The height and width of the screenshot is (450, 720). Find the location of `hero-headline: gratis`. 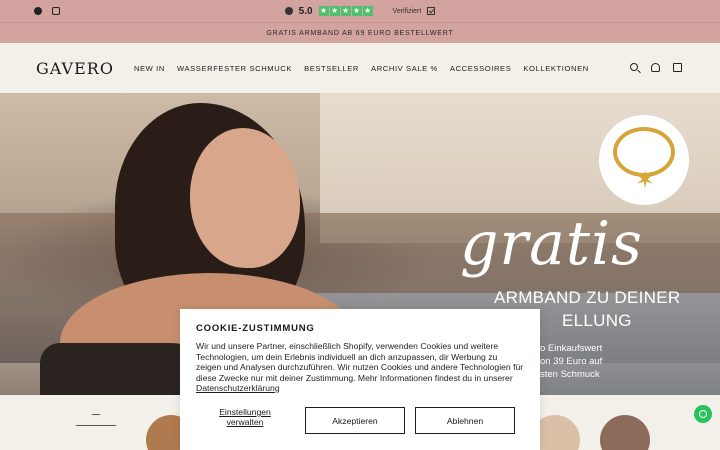

hero-headline: gratis is located at coordinates (551, 244).